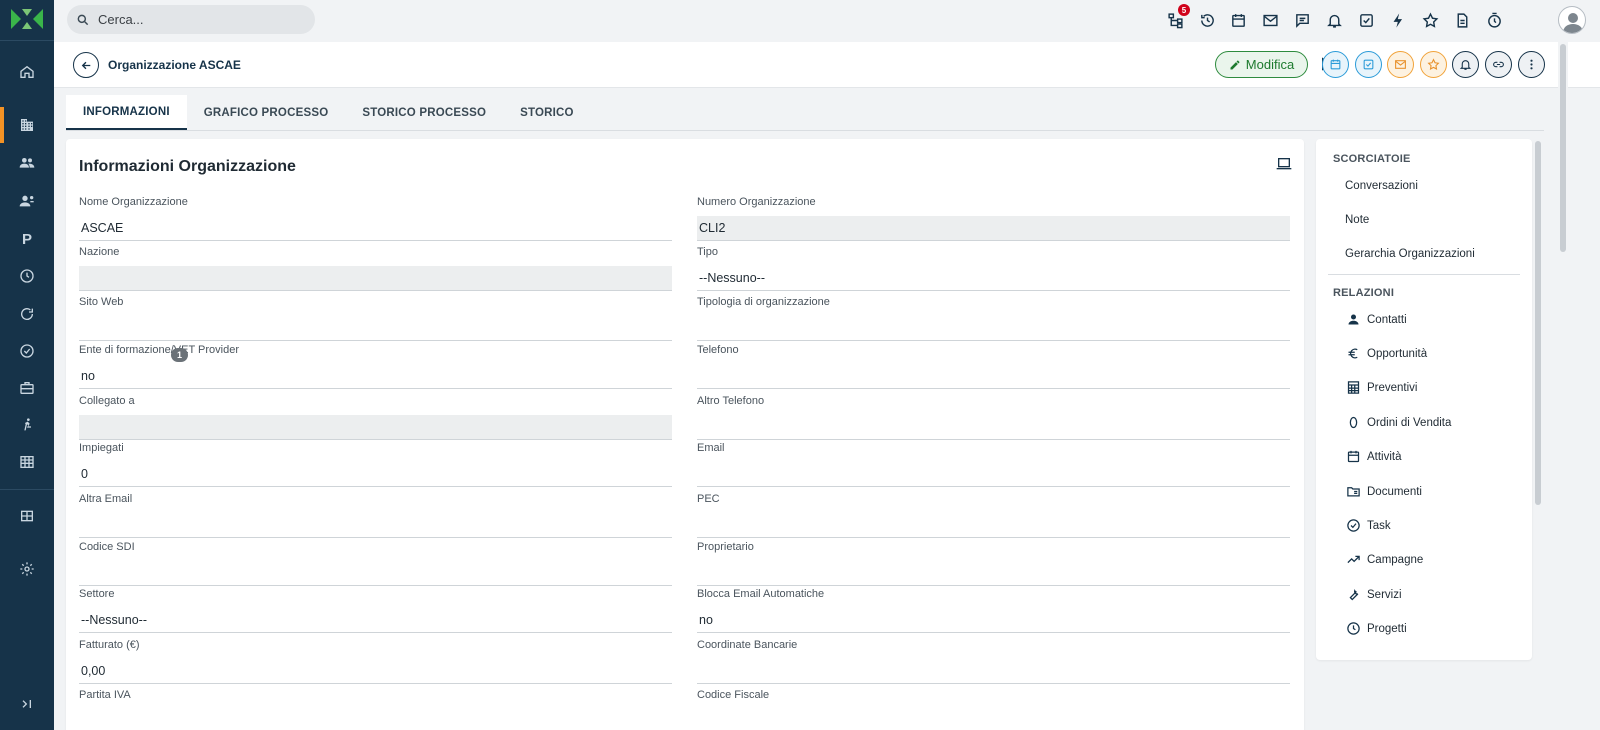 Image resolution: width=1600 pixels, height=730 pixels. I want to click on mail-icon, so click(1270, 20).